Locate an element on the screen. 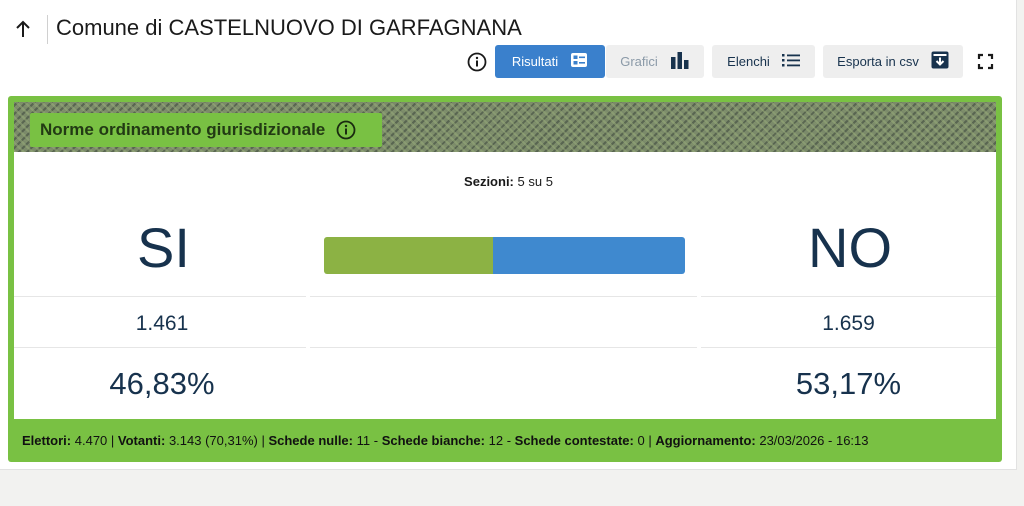 Image resolution: width=1024 pixels, height=506 pixels. elettori-value: 4.470 is located at coordinates (91, 440).